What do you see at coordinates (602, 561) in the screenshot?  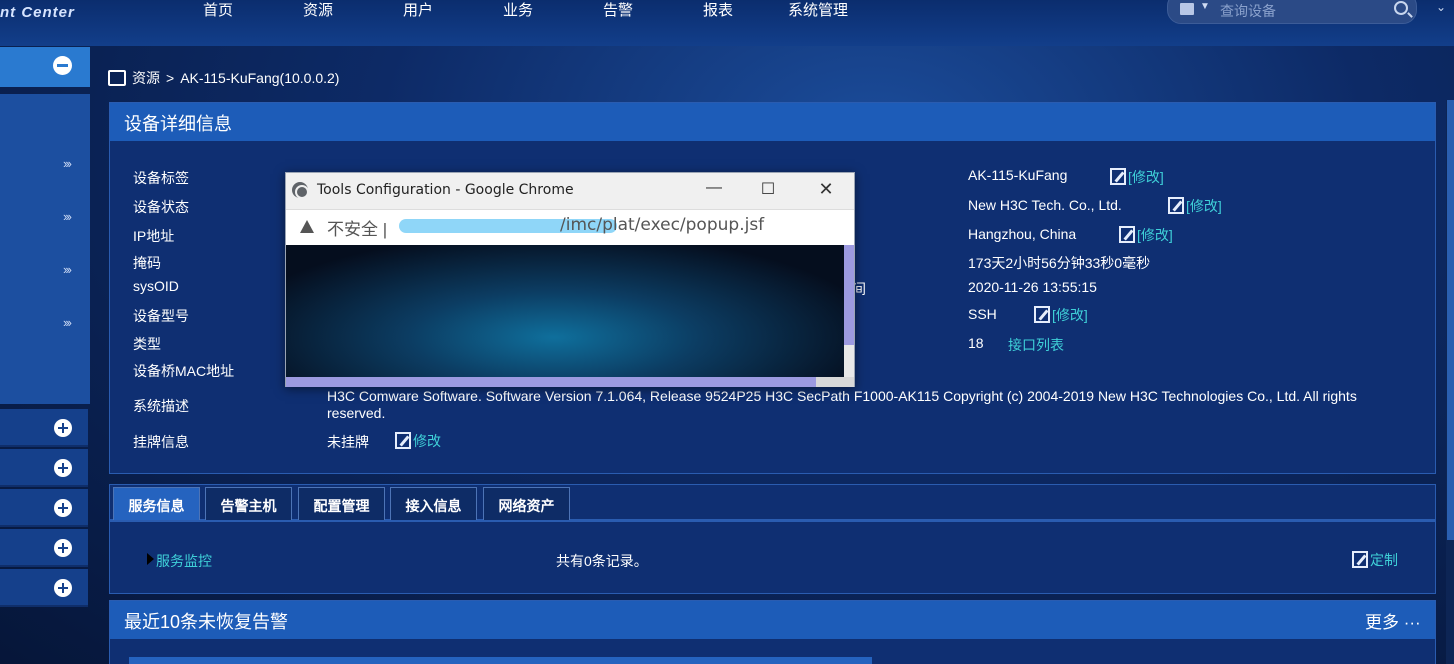 I see `record-count: 共有0条记录。` at bounding box center [602, 561].